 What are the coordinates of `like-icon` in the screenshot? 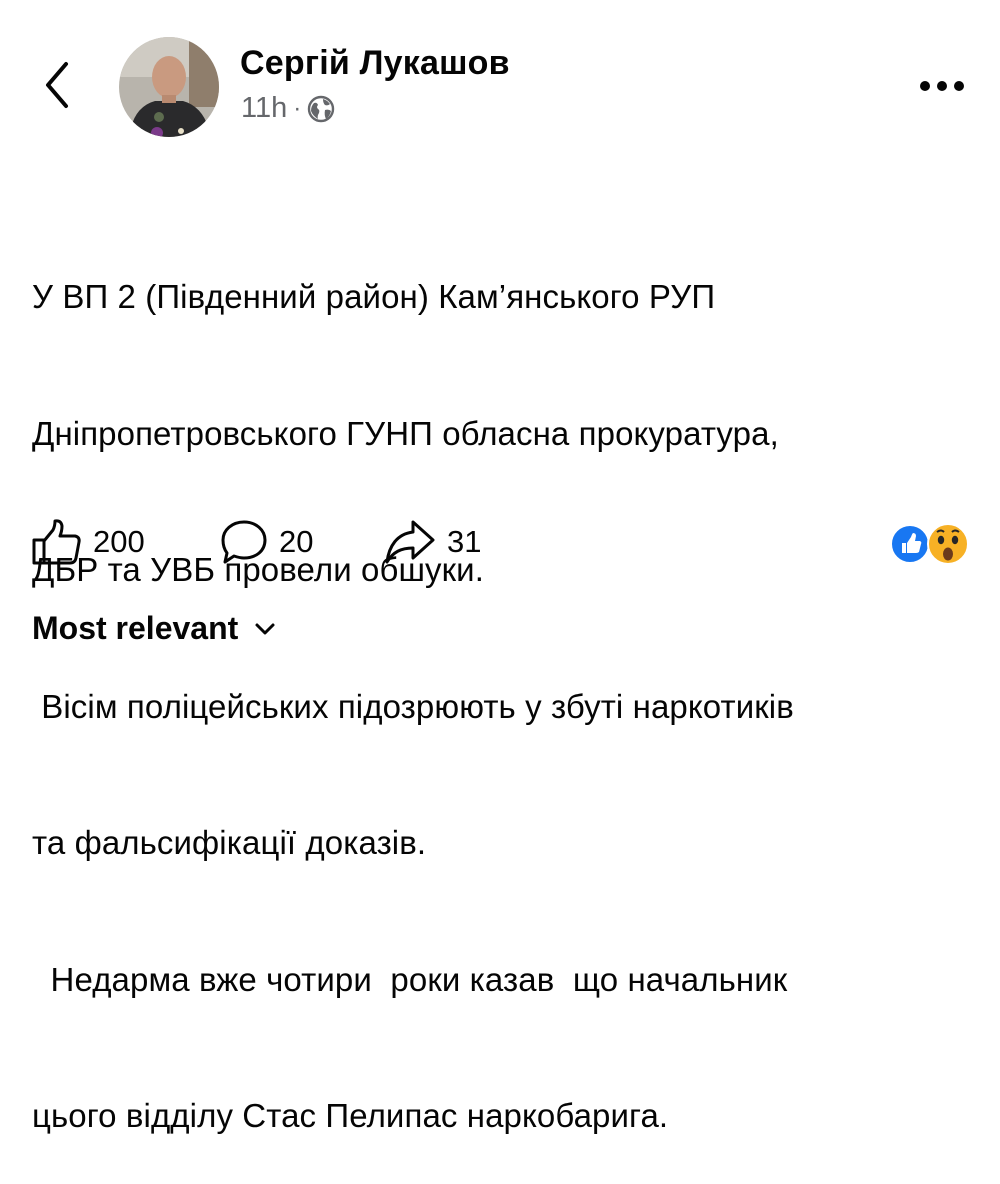 It's located at (56, 542).